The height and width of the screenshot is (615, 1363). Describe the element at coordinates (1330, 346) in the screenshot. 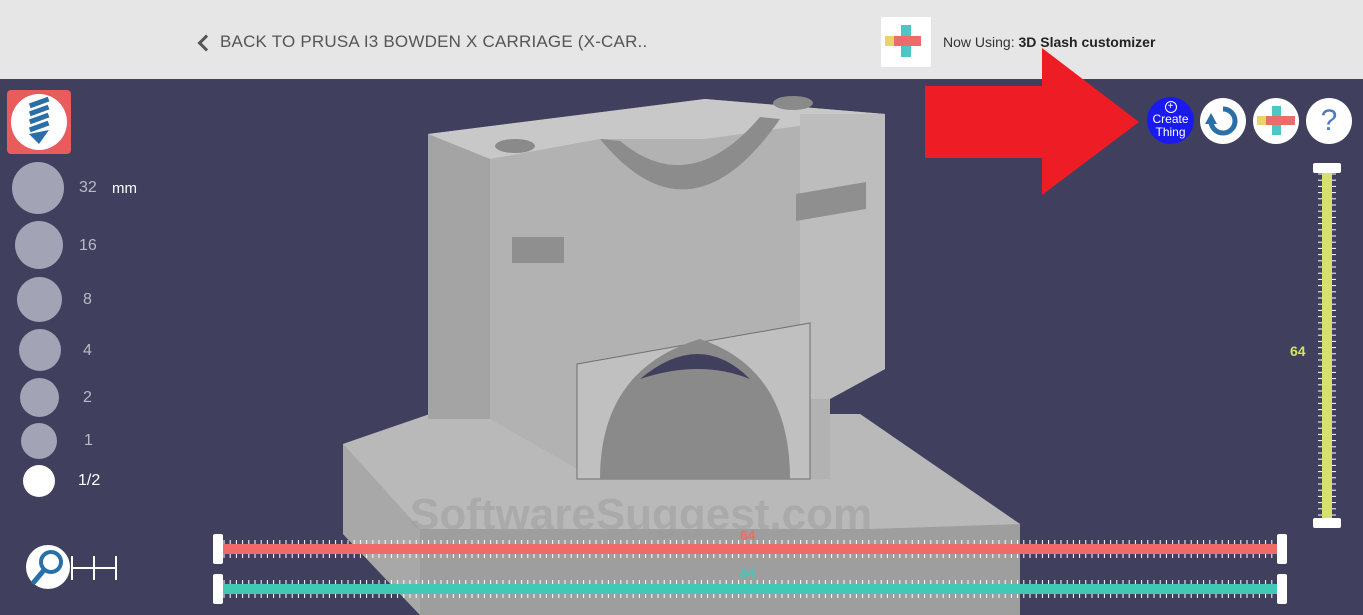

I see `z-slider` at that location.